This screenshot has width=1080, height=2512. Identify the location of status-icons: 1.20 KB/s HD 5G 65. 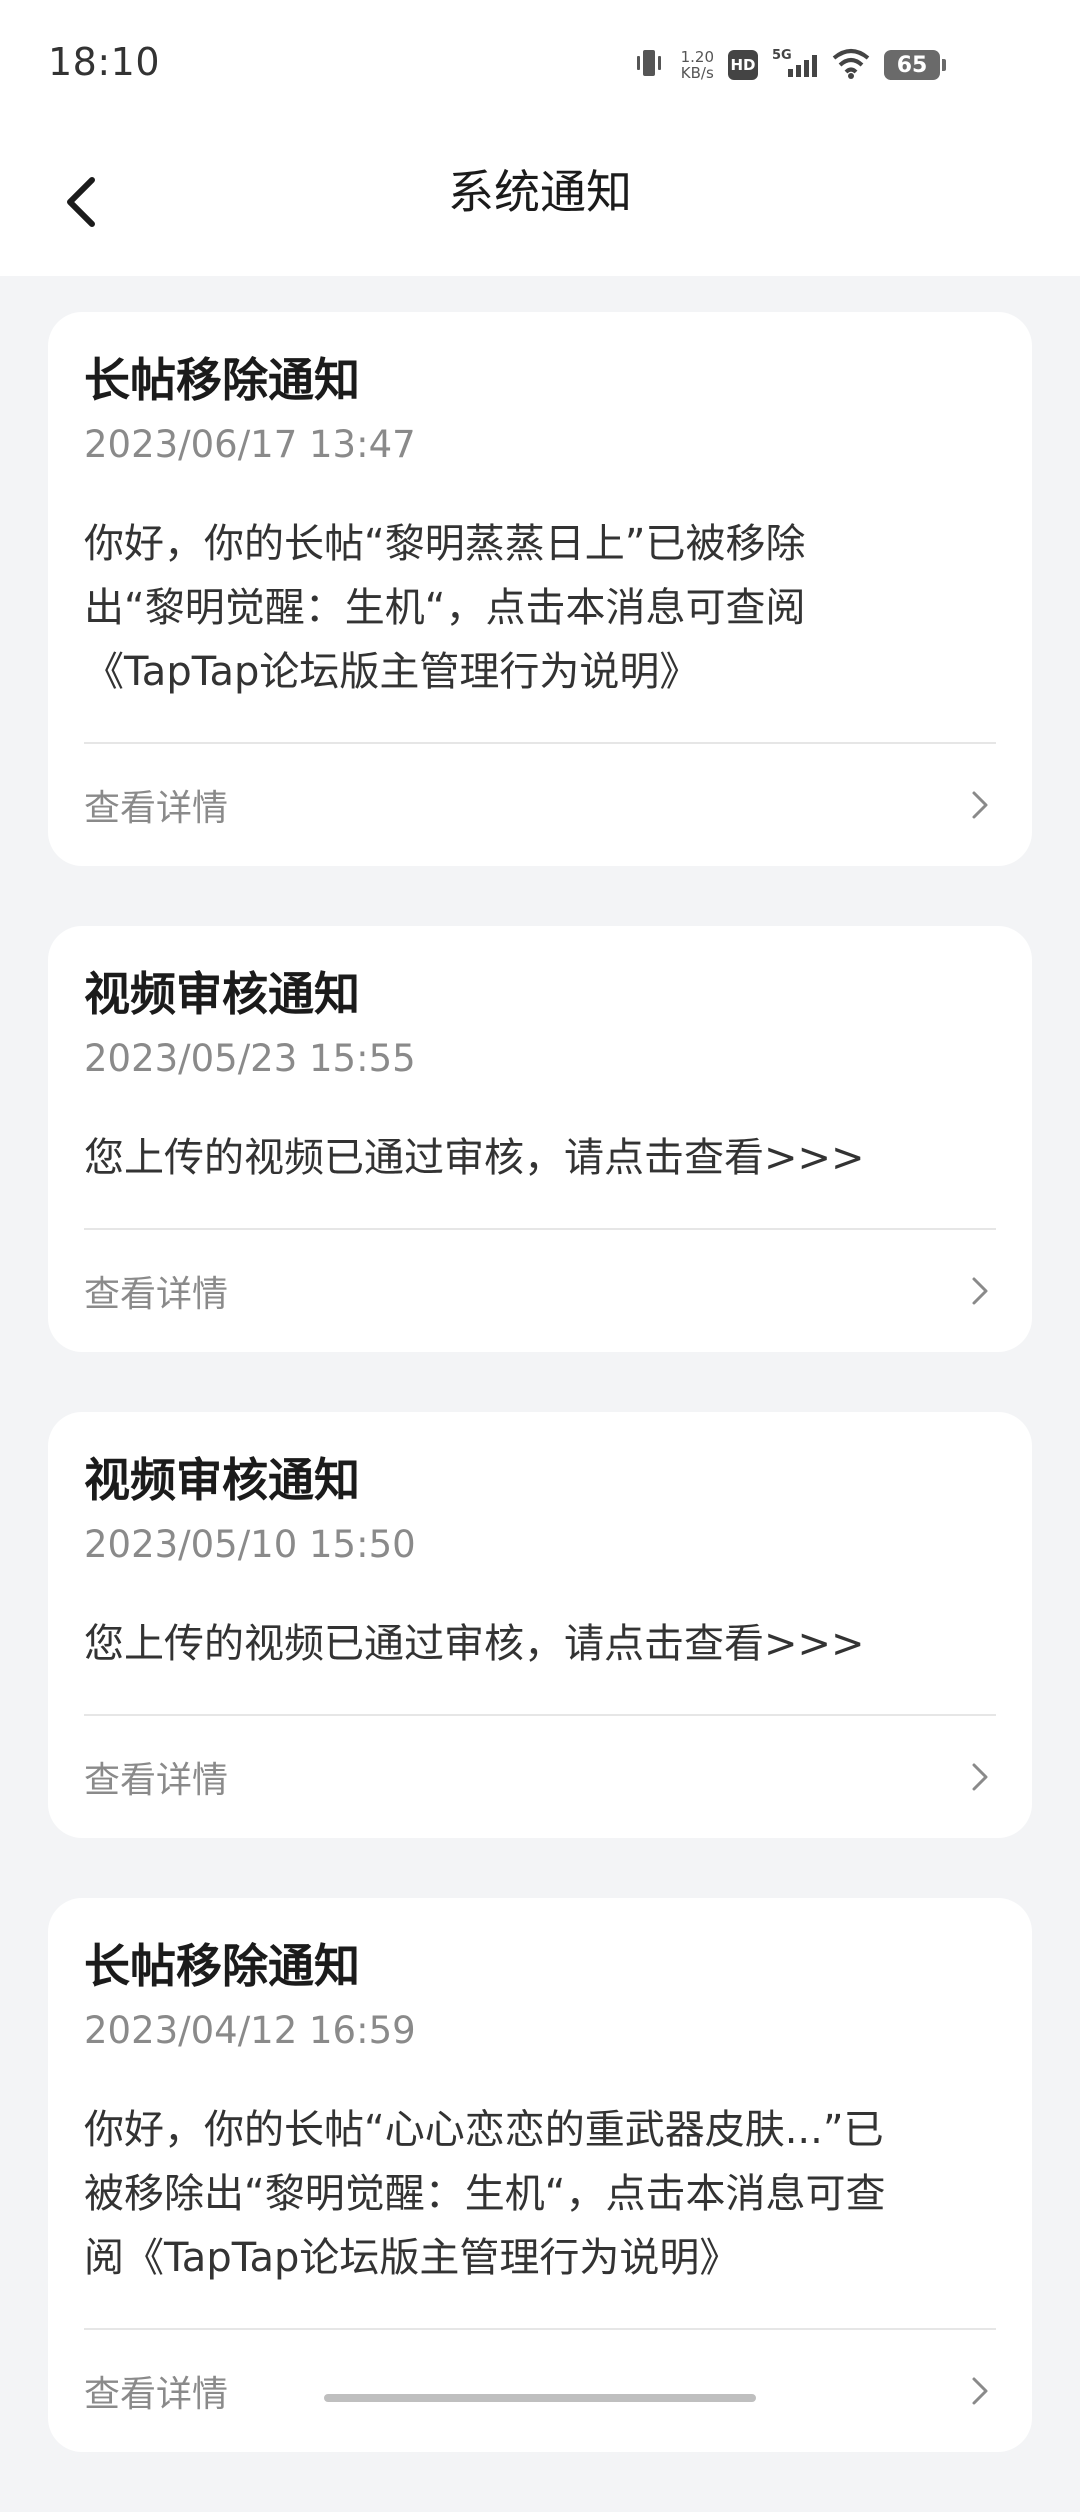
(788, 65).